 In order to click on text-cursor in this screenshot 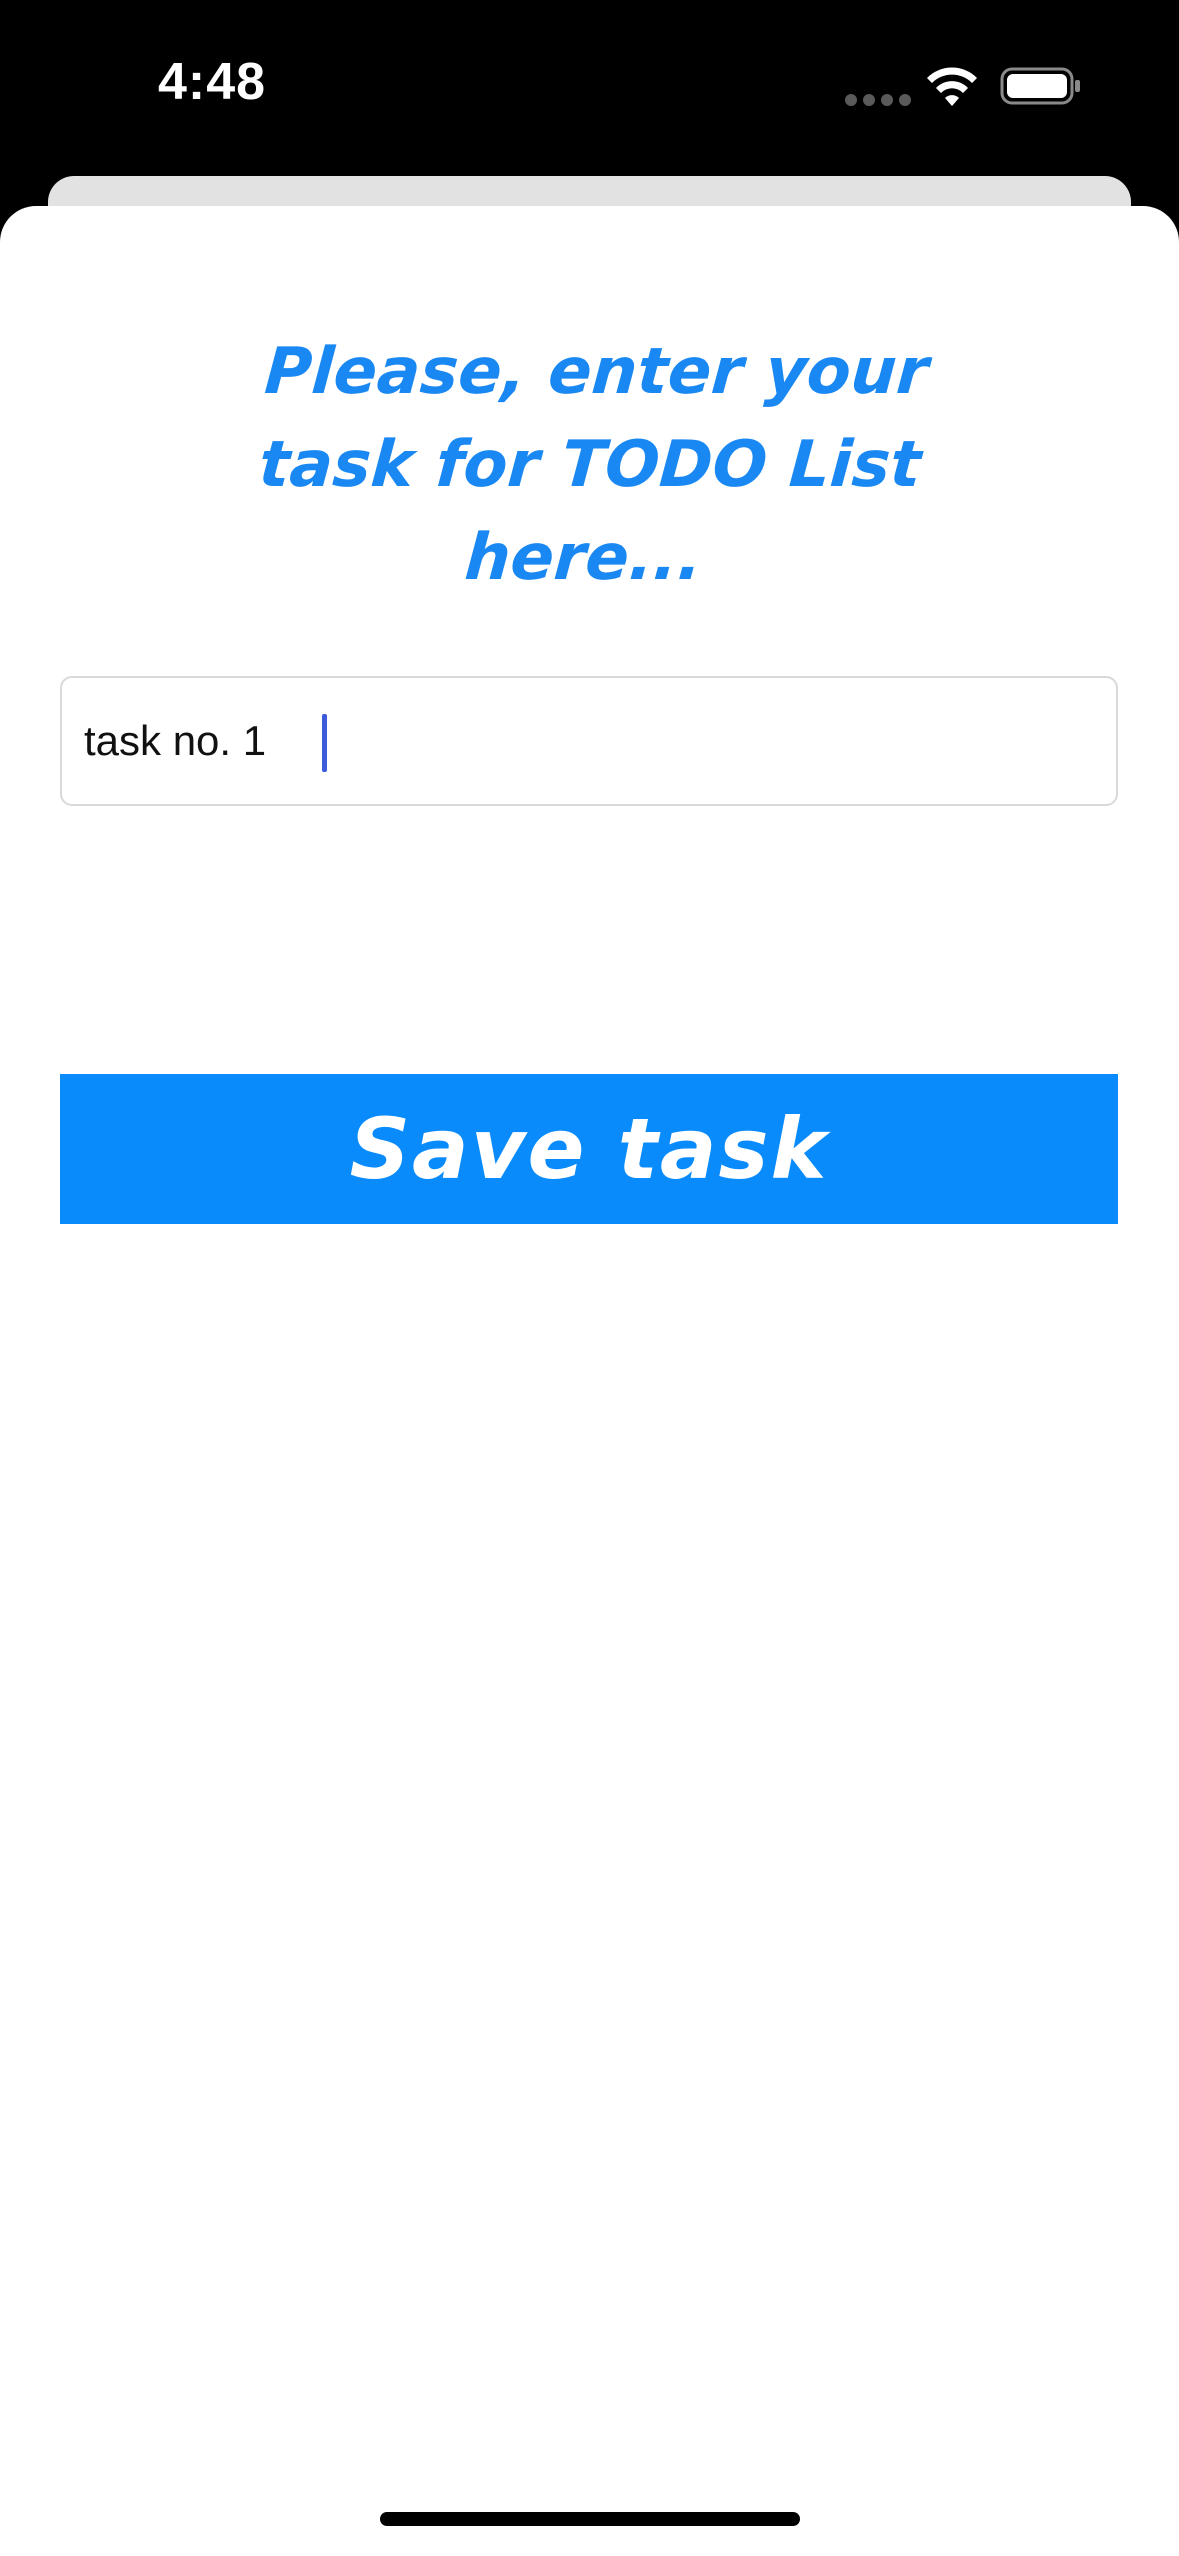, I will do `click(324, 743)`.